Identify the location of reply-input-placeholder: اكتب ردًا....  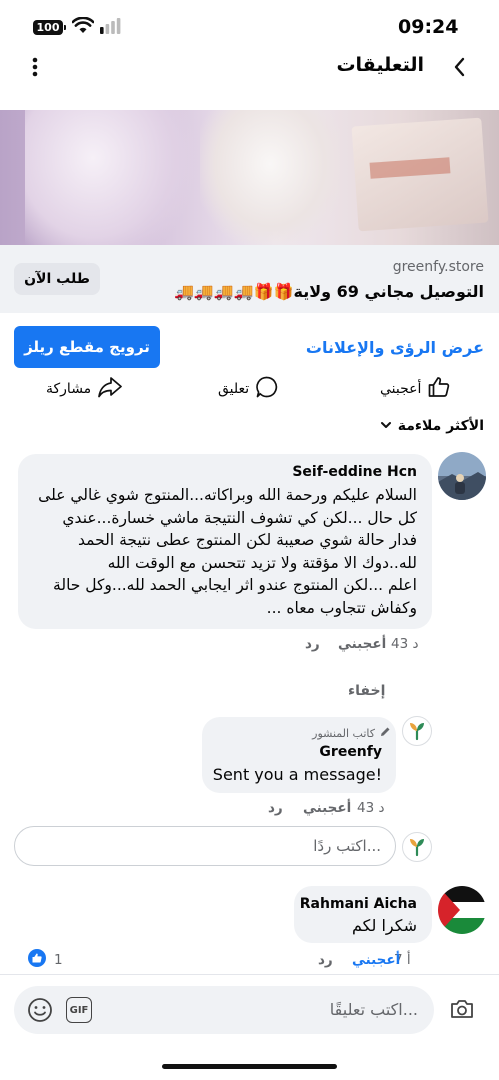
(347, 846).